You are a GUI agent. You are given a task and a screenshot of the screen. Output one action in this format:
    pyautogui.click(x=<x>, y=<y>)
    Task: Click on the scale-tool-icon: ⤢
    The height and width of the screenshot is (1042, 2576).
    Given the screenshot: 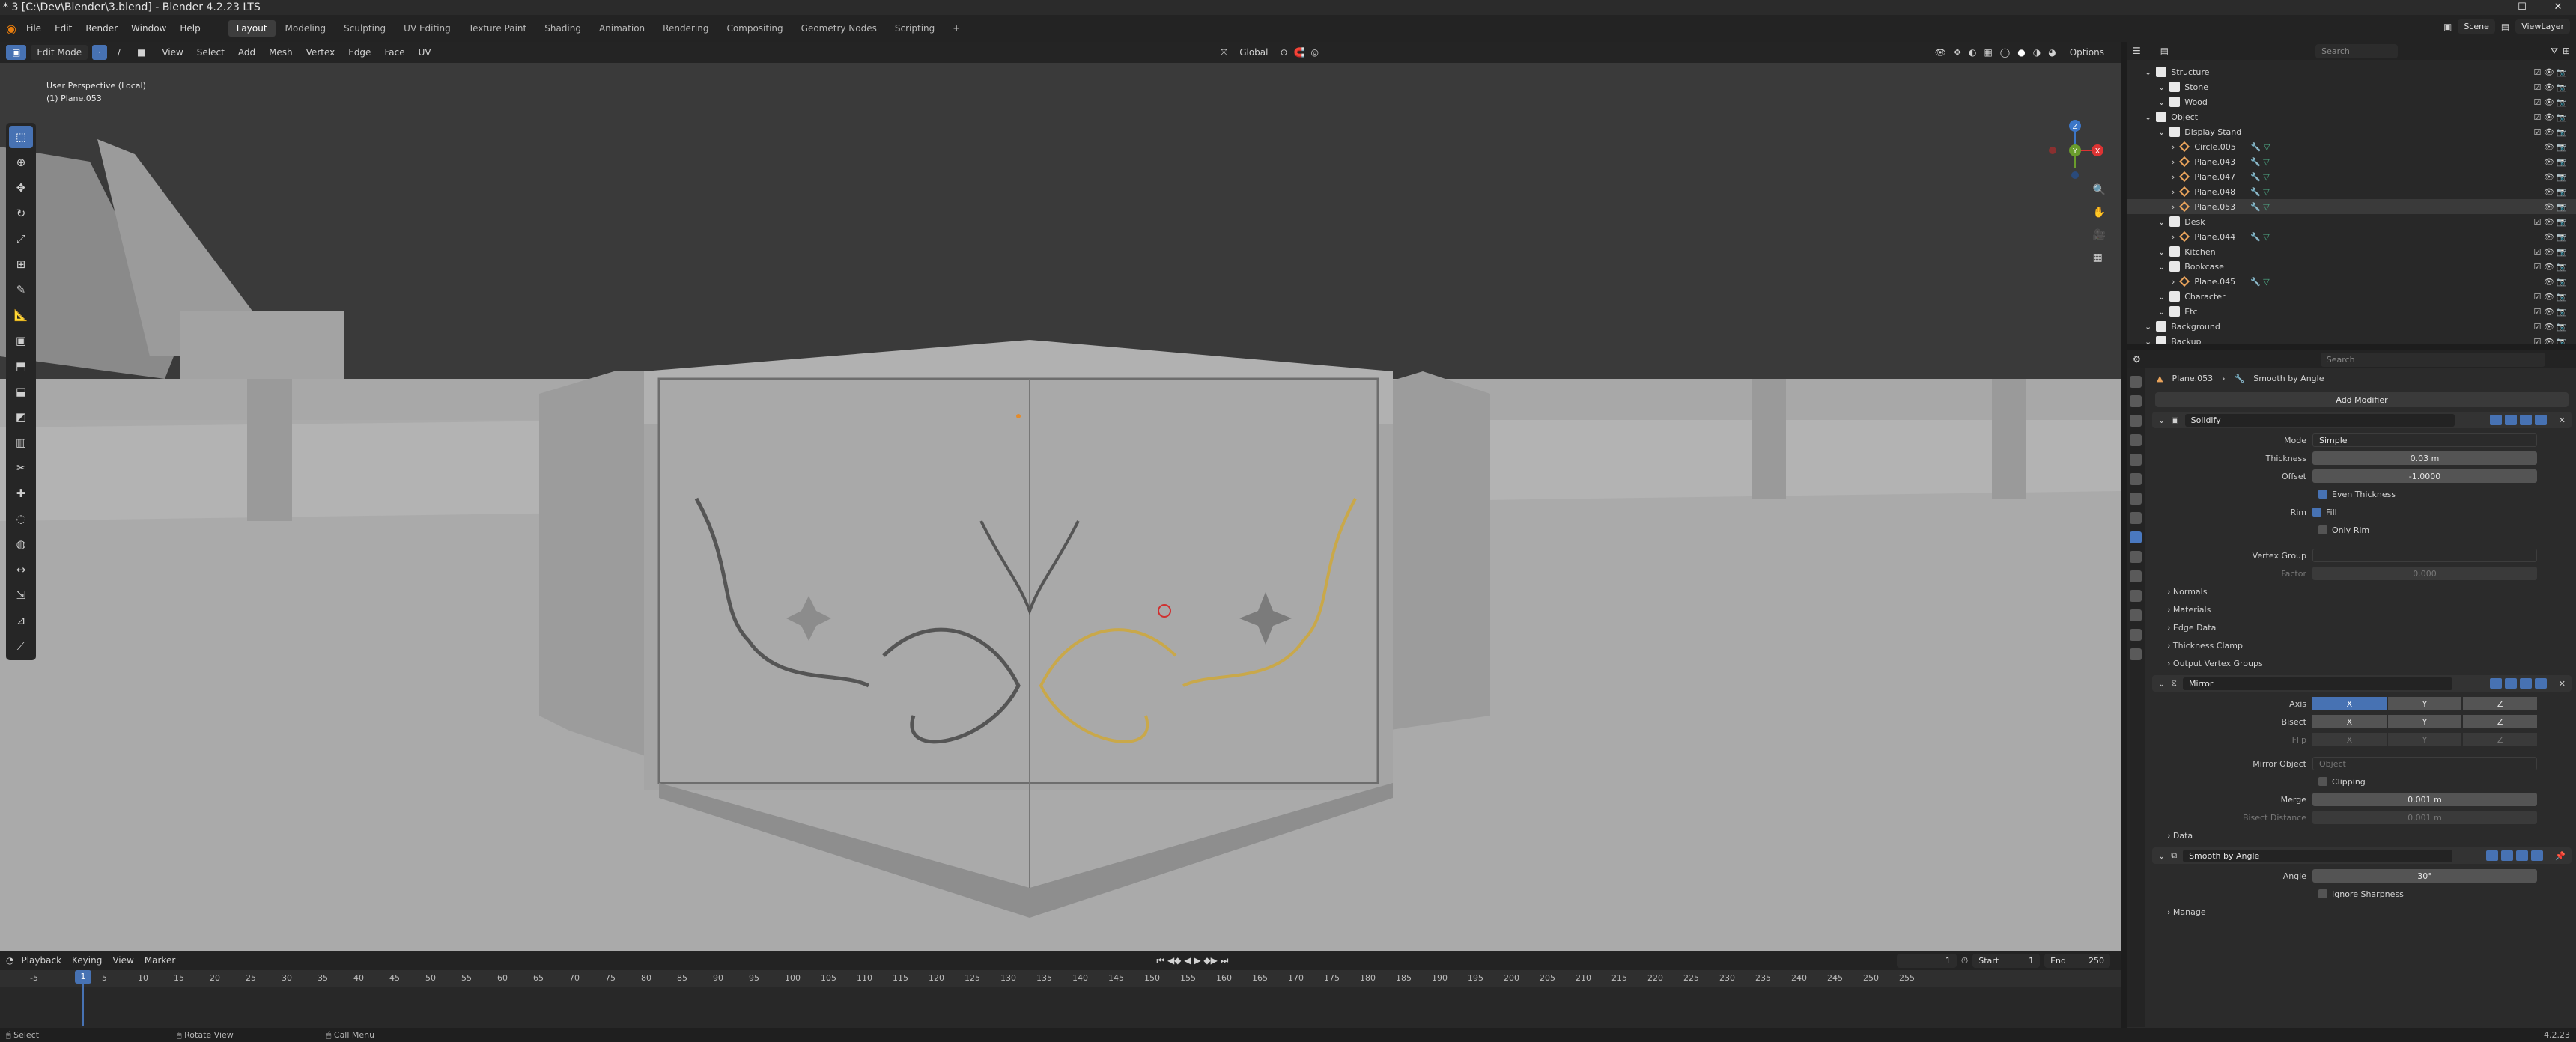 What is the action you would take?
    pyautogui.click(x=21, y=239)
    